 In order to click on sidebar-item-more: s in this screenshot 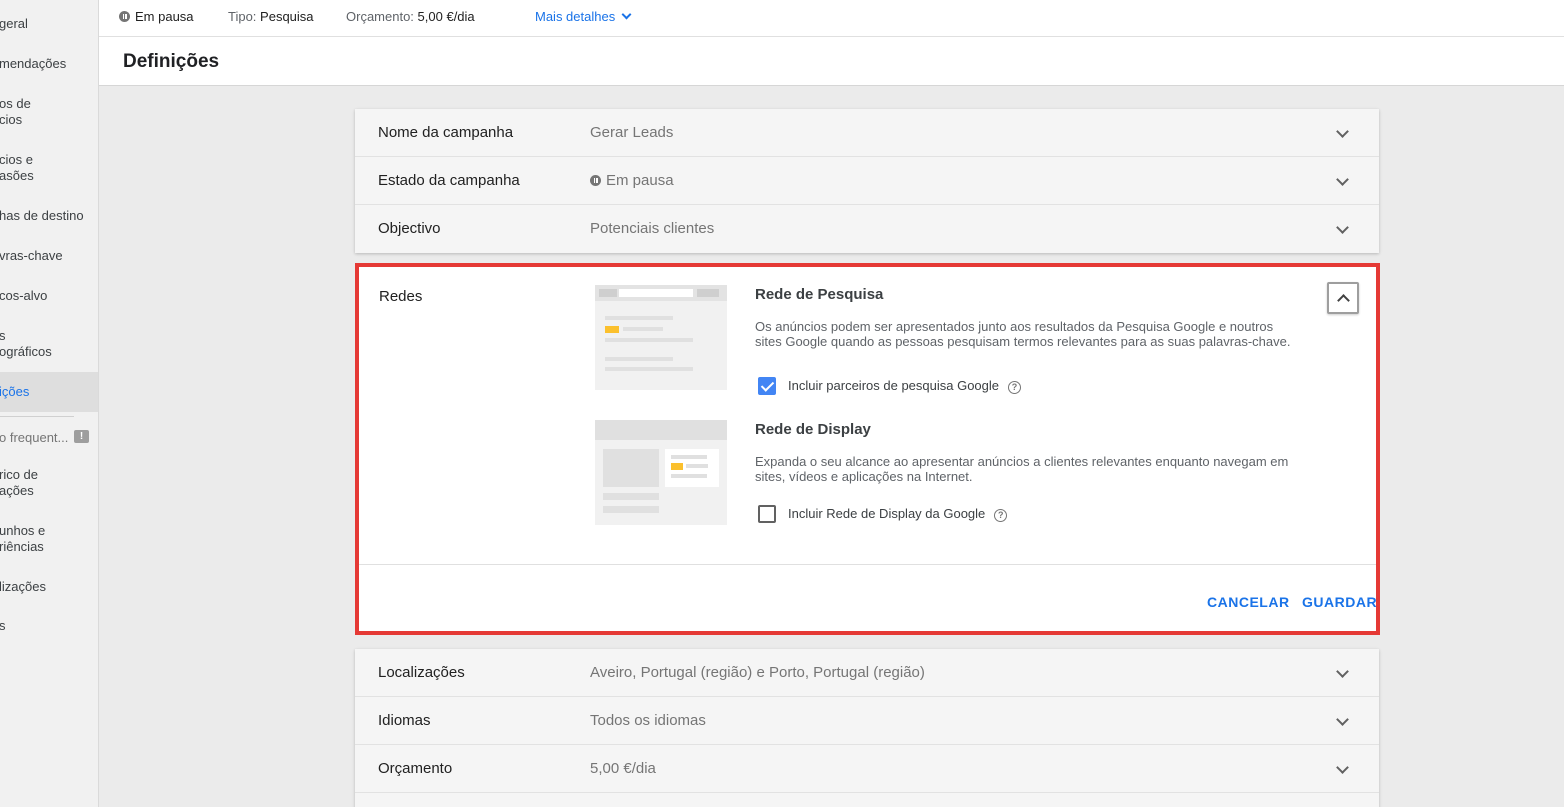, I will do `click(49, 626)`.